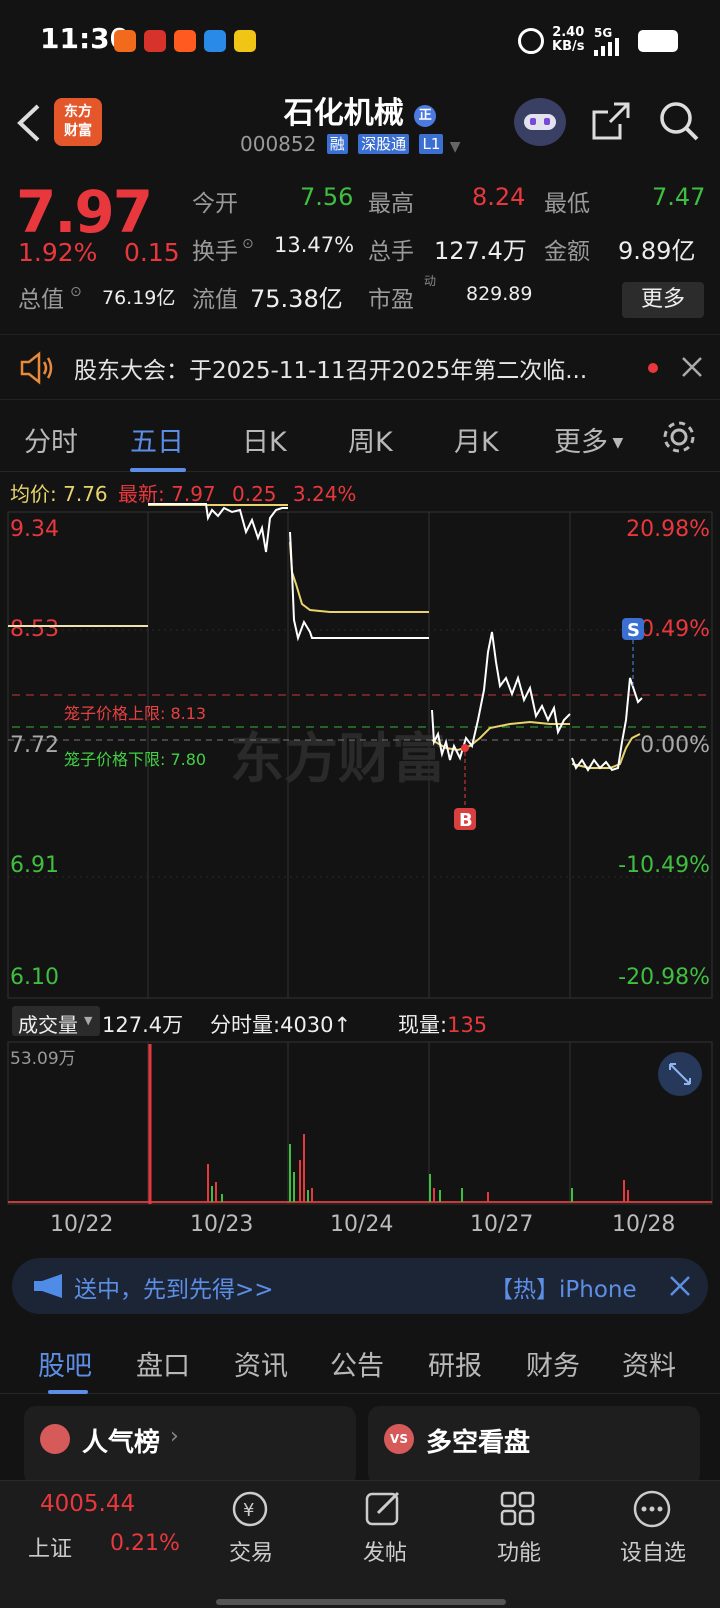  I want to click on nav-post: 发帖, so click(385, 1551).